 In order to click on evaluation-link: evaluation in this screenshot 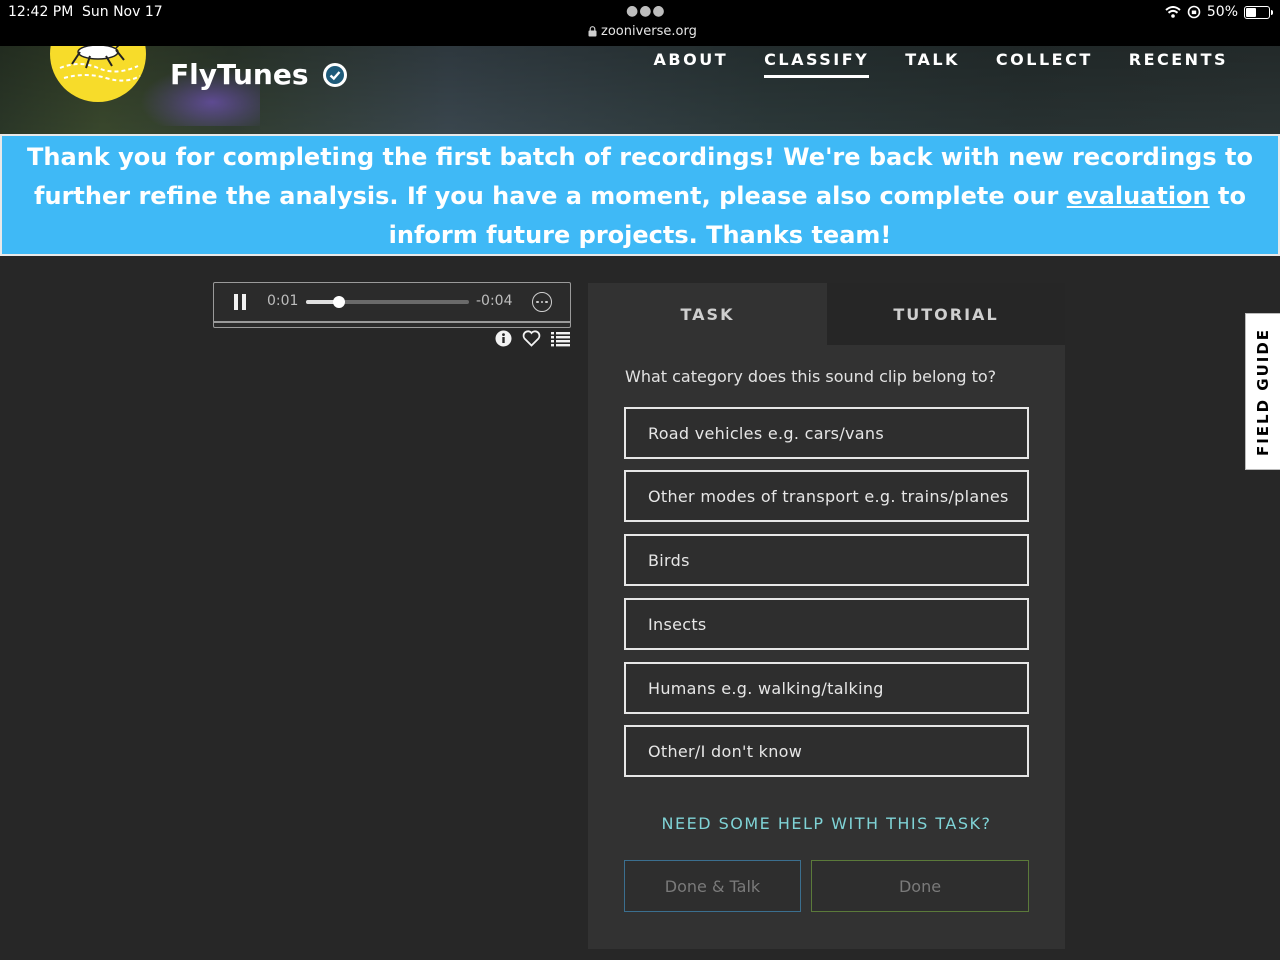, I will do `click(1138, 196)`.